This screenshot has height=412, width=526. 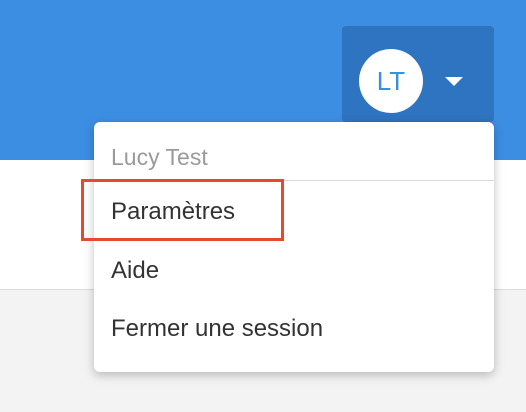 I want to click on dropdown-user-name: Lucy Test, so click(x=159, y=157).